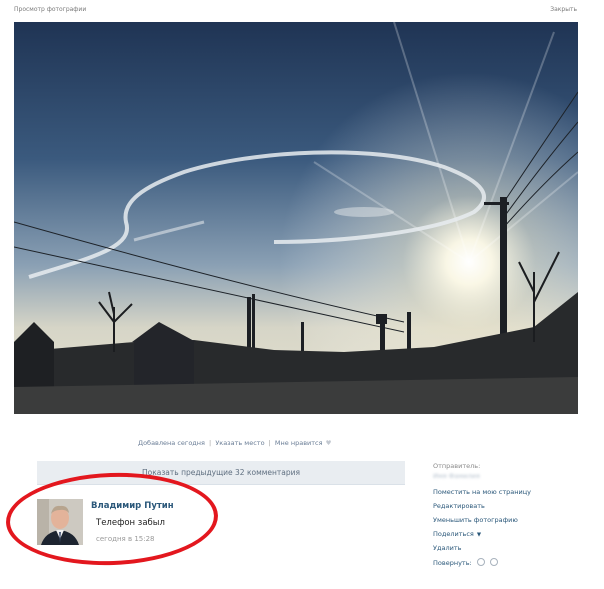  What do you see at coordinates (447, 548) in the screenshot?
I see `delete-link: Удалить` at bounding box center [447, 548].